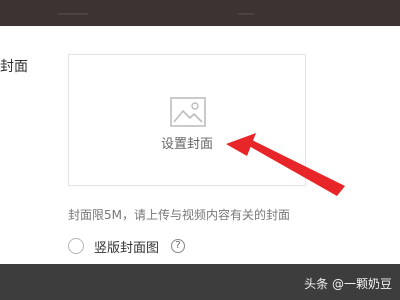 Image resolution: width=400 pixels, height=300 pixels. I want to click on image-icon, so click(188, 112).